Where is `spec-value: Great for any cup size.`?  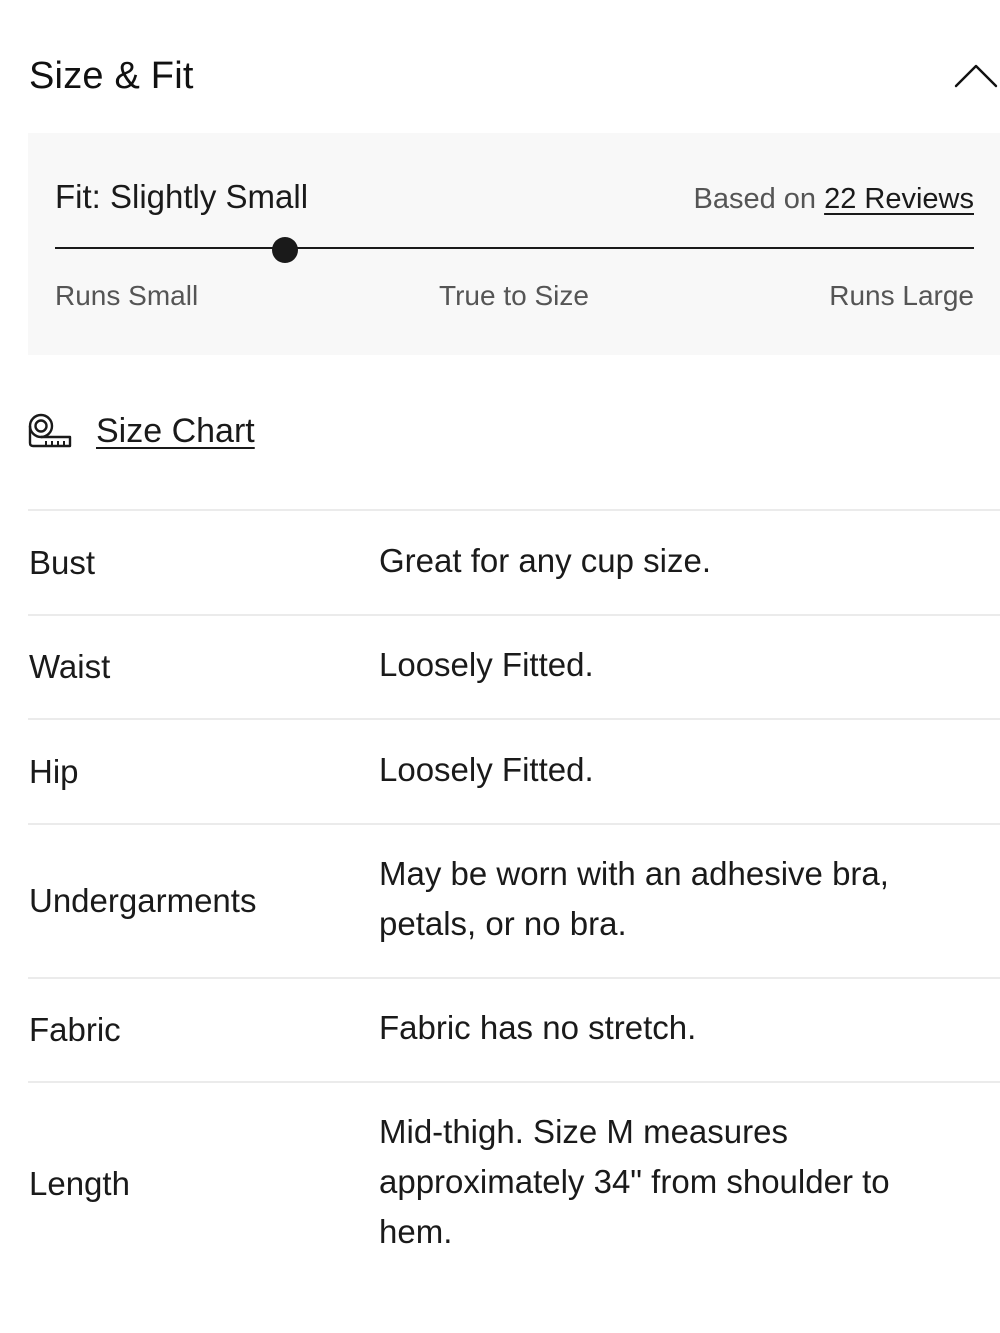
spec-value: Great for any cup size. is located at coordinates (545, 560).